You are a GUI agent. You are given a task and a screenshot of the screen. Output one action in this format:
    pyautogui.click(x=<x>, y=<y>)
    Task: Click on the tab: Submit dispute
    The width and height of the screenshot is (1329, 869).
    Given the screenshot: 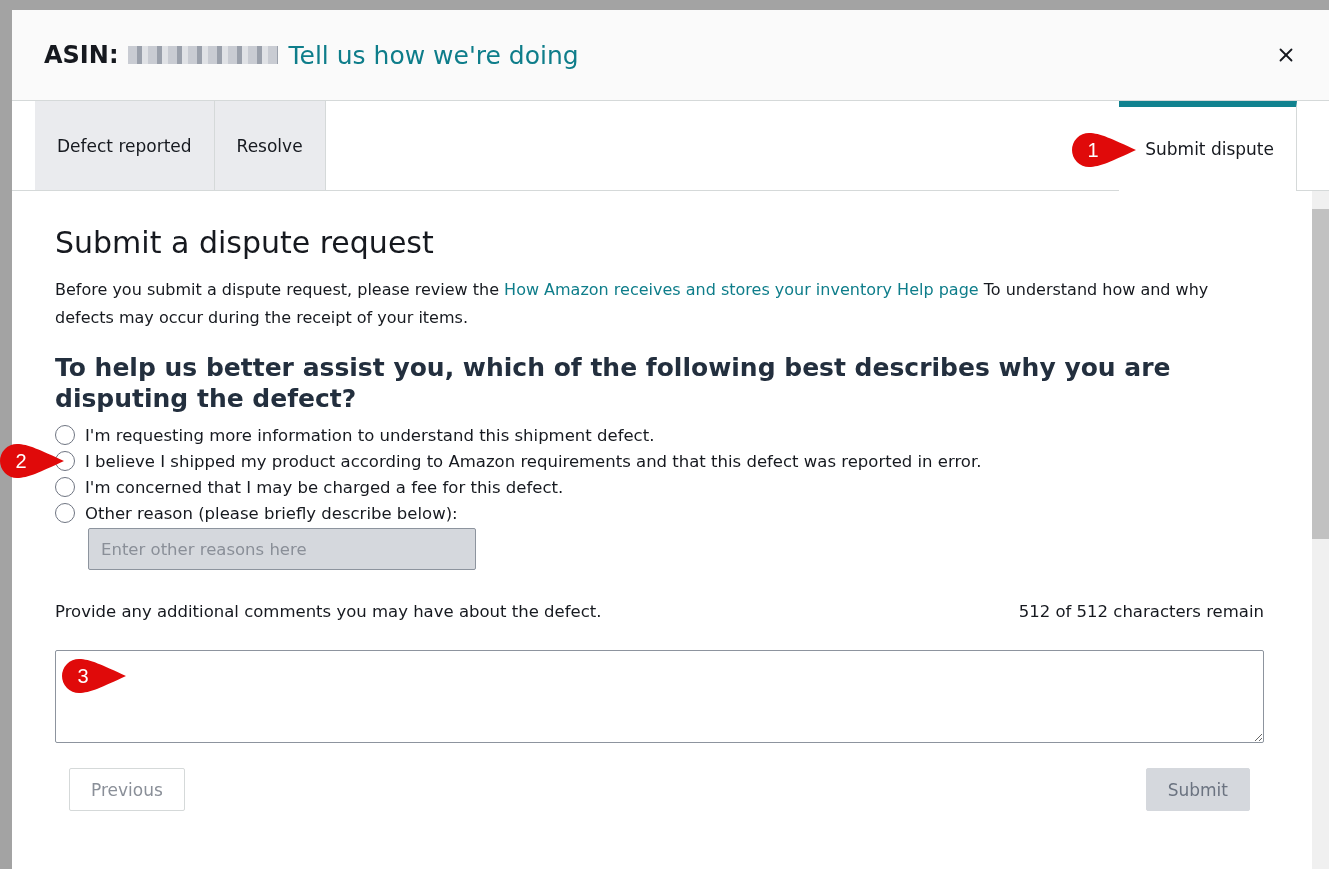 What is the action you would take?
    pyautogui.click(x=1208, y=146)
    